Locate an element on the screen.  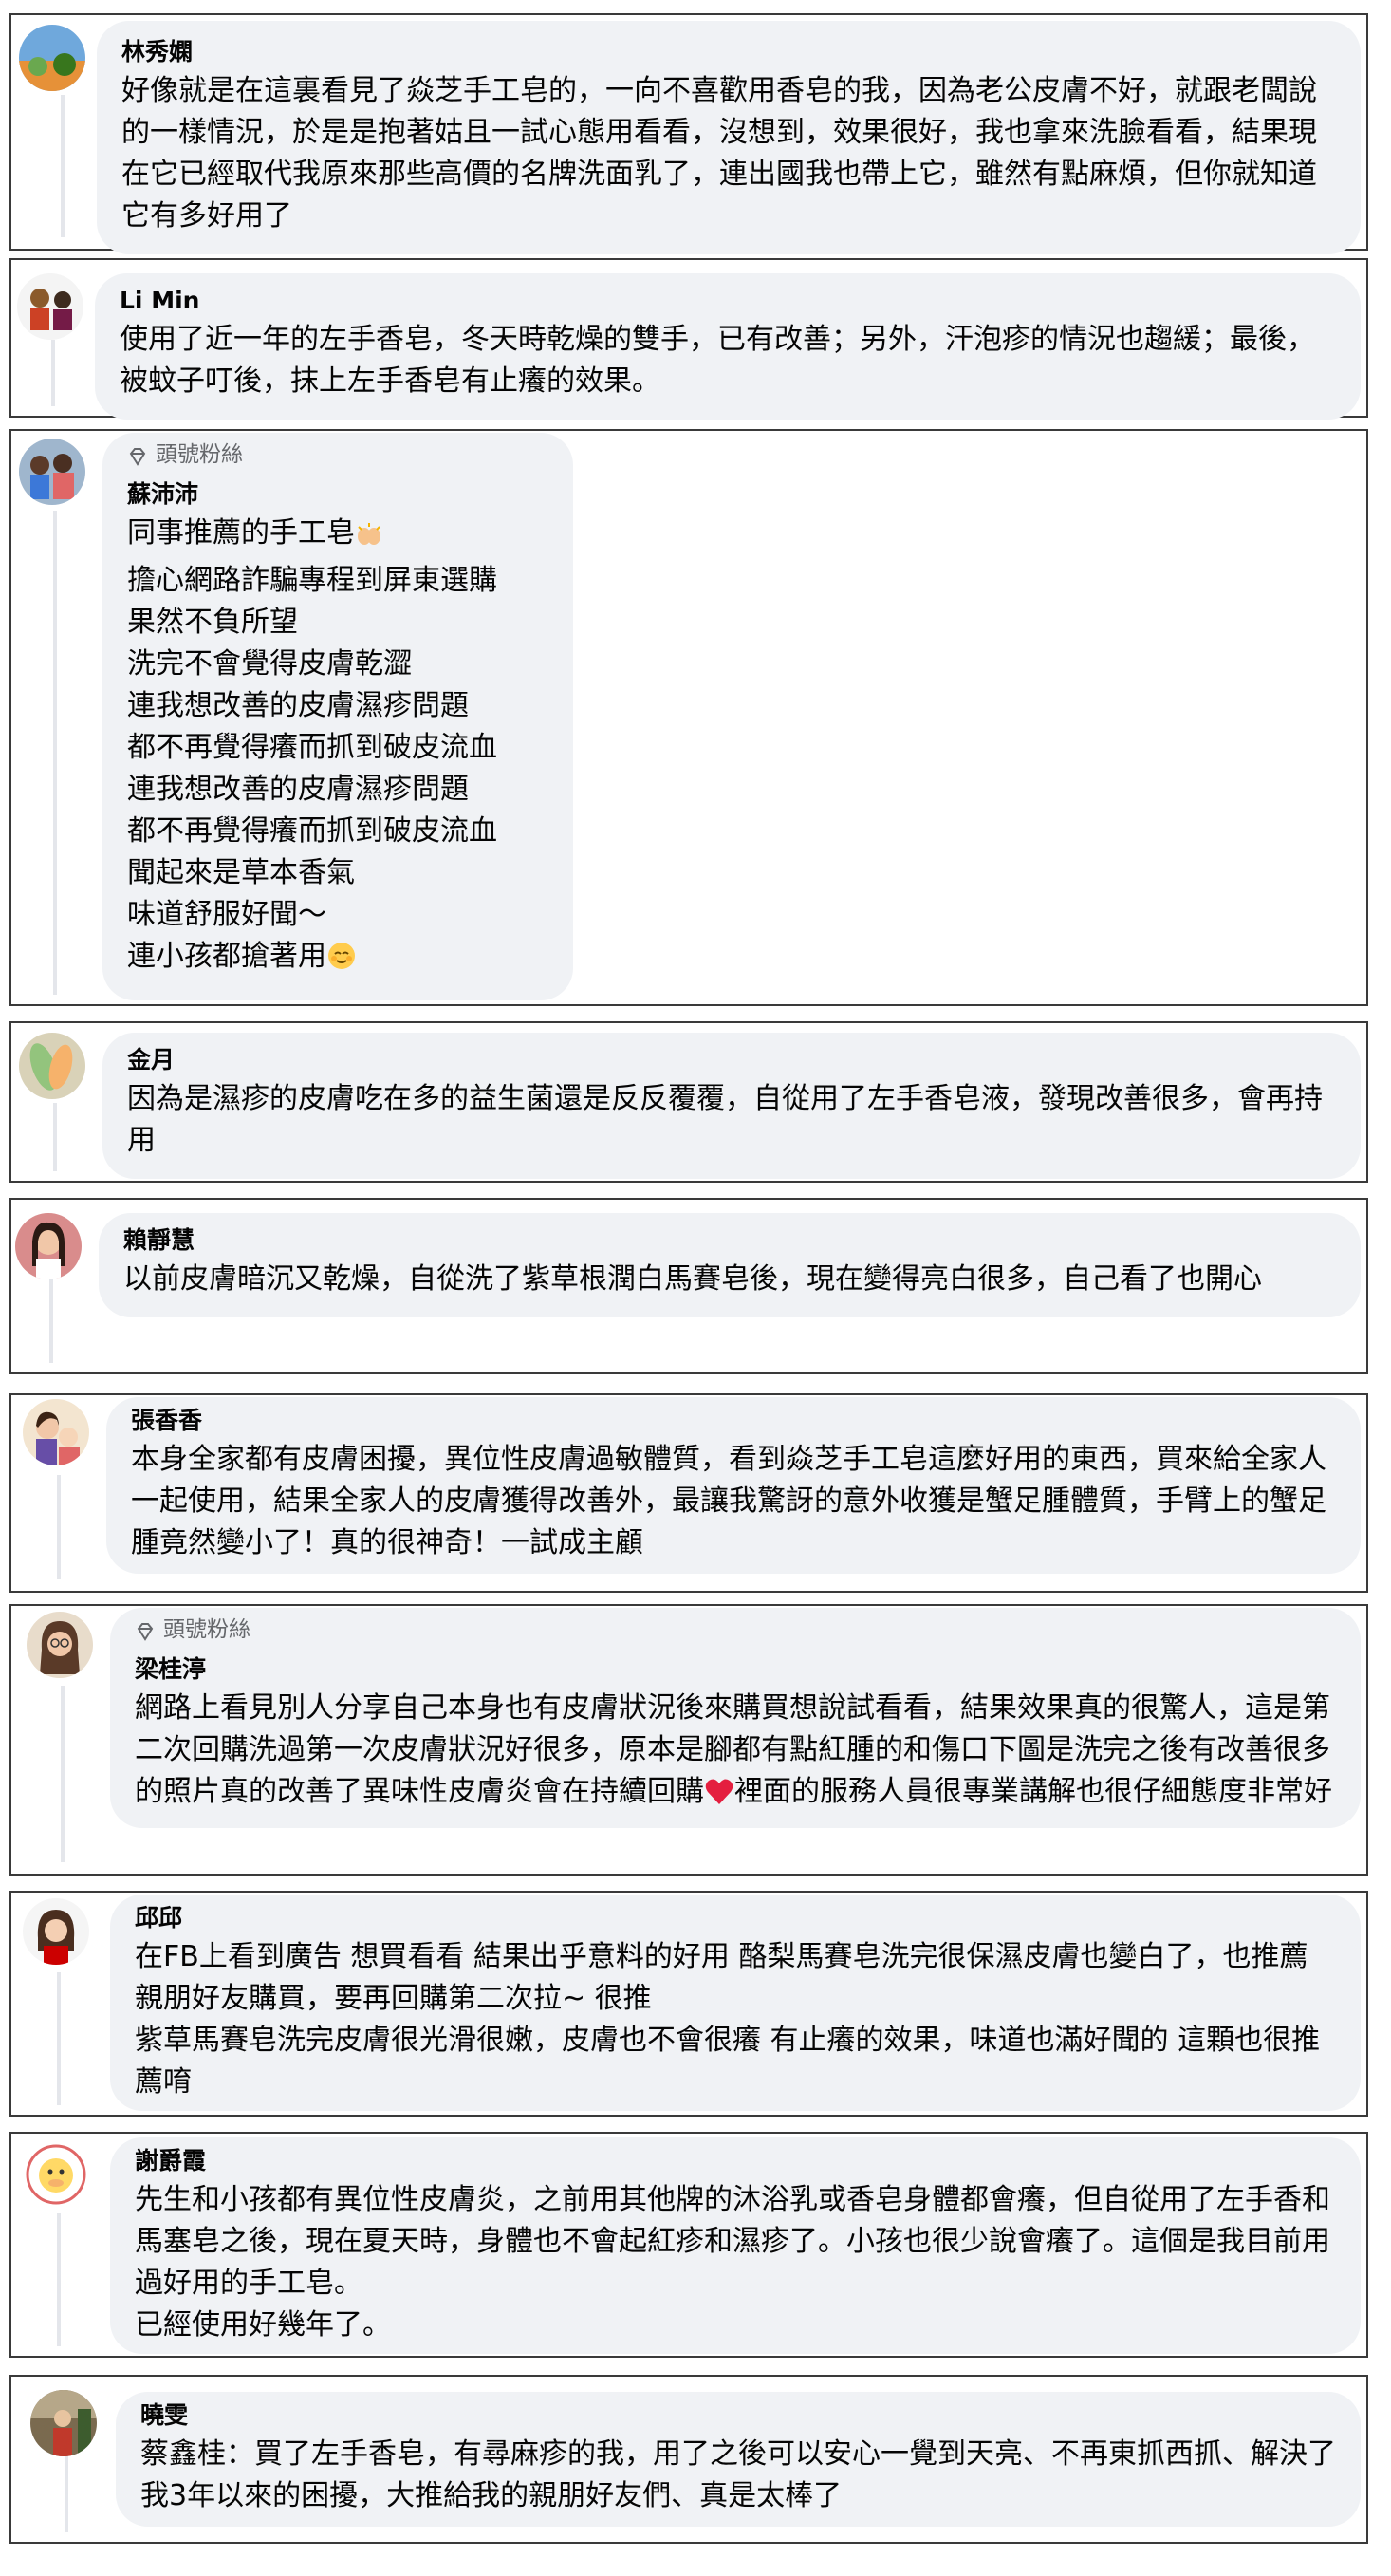
cartoon-duck-avatar-image is located at coordinates (56, 2174).